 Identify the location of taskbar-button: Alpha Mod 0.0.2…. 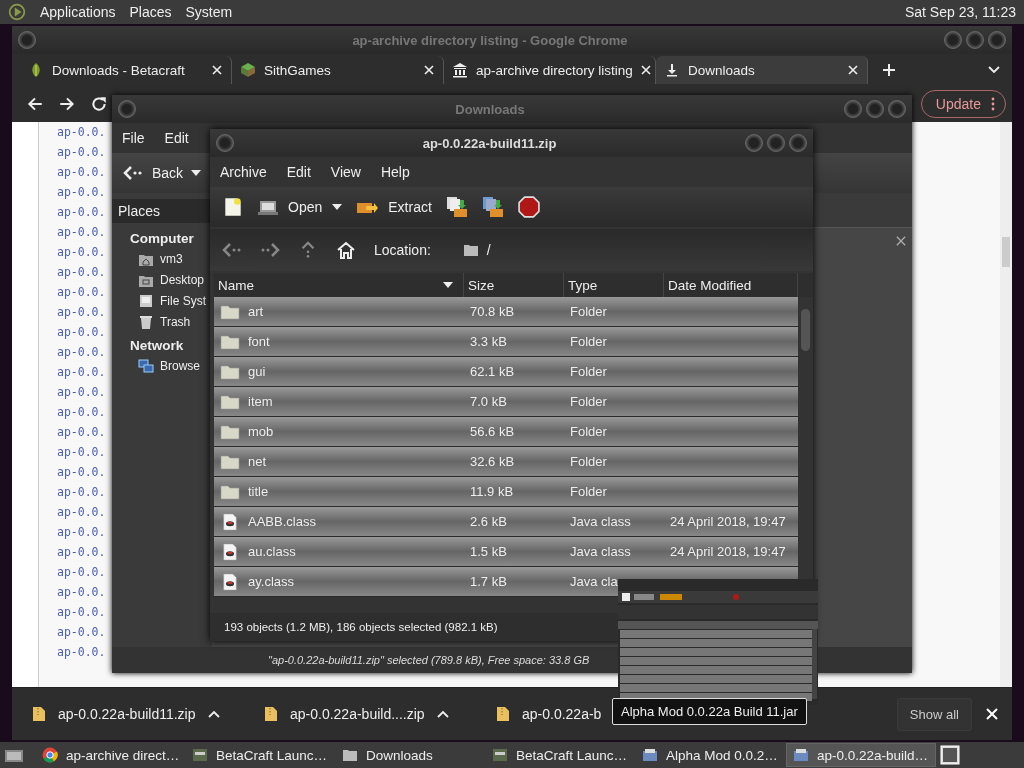
(711, 755).